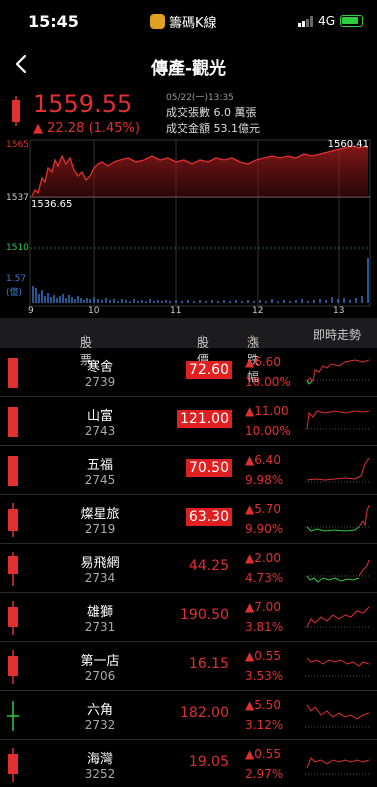 The image size is (377, 787). I want to click on stock-price: 44.25, so click(208, 566).